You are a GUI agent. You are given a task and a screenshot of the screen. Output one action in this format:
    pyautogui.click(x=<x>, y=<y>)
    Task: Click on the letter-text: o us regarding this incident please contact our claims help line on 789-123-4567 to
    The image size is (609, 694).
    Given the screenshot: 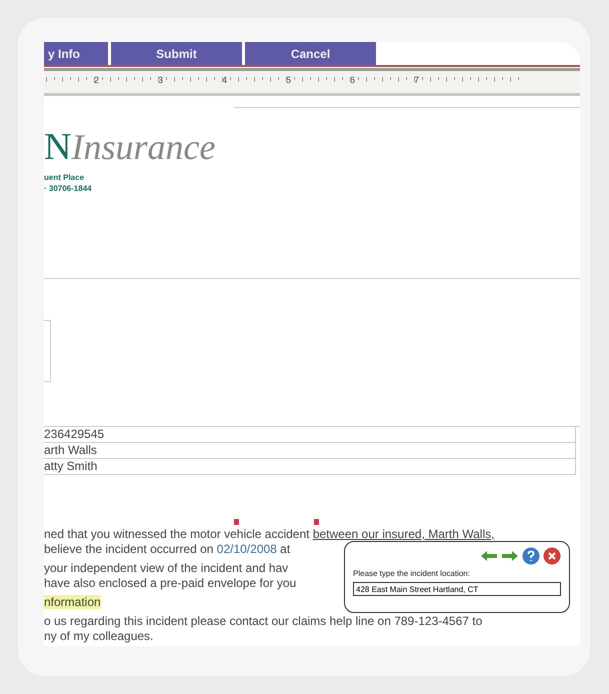 What is the action you would take?
    pyautogui.click(x=263, y=621)
    